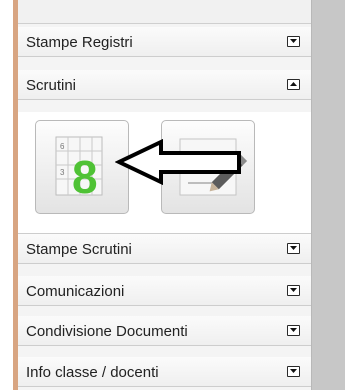 The height and width of the screenshot is (390, 345). I want to click on section-stampe-registri: Stampe Registri, so click(164, 42).